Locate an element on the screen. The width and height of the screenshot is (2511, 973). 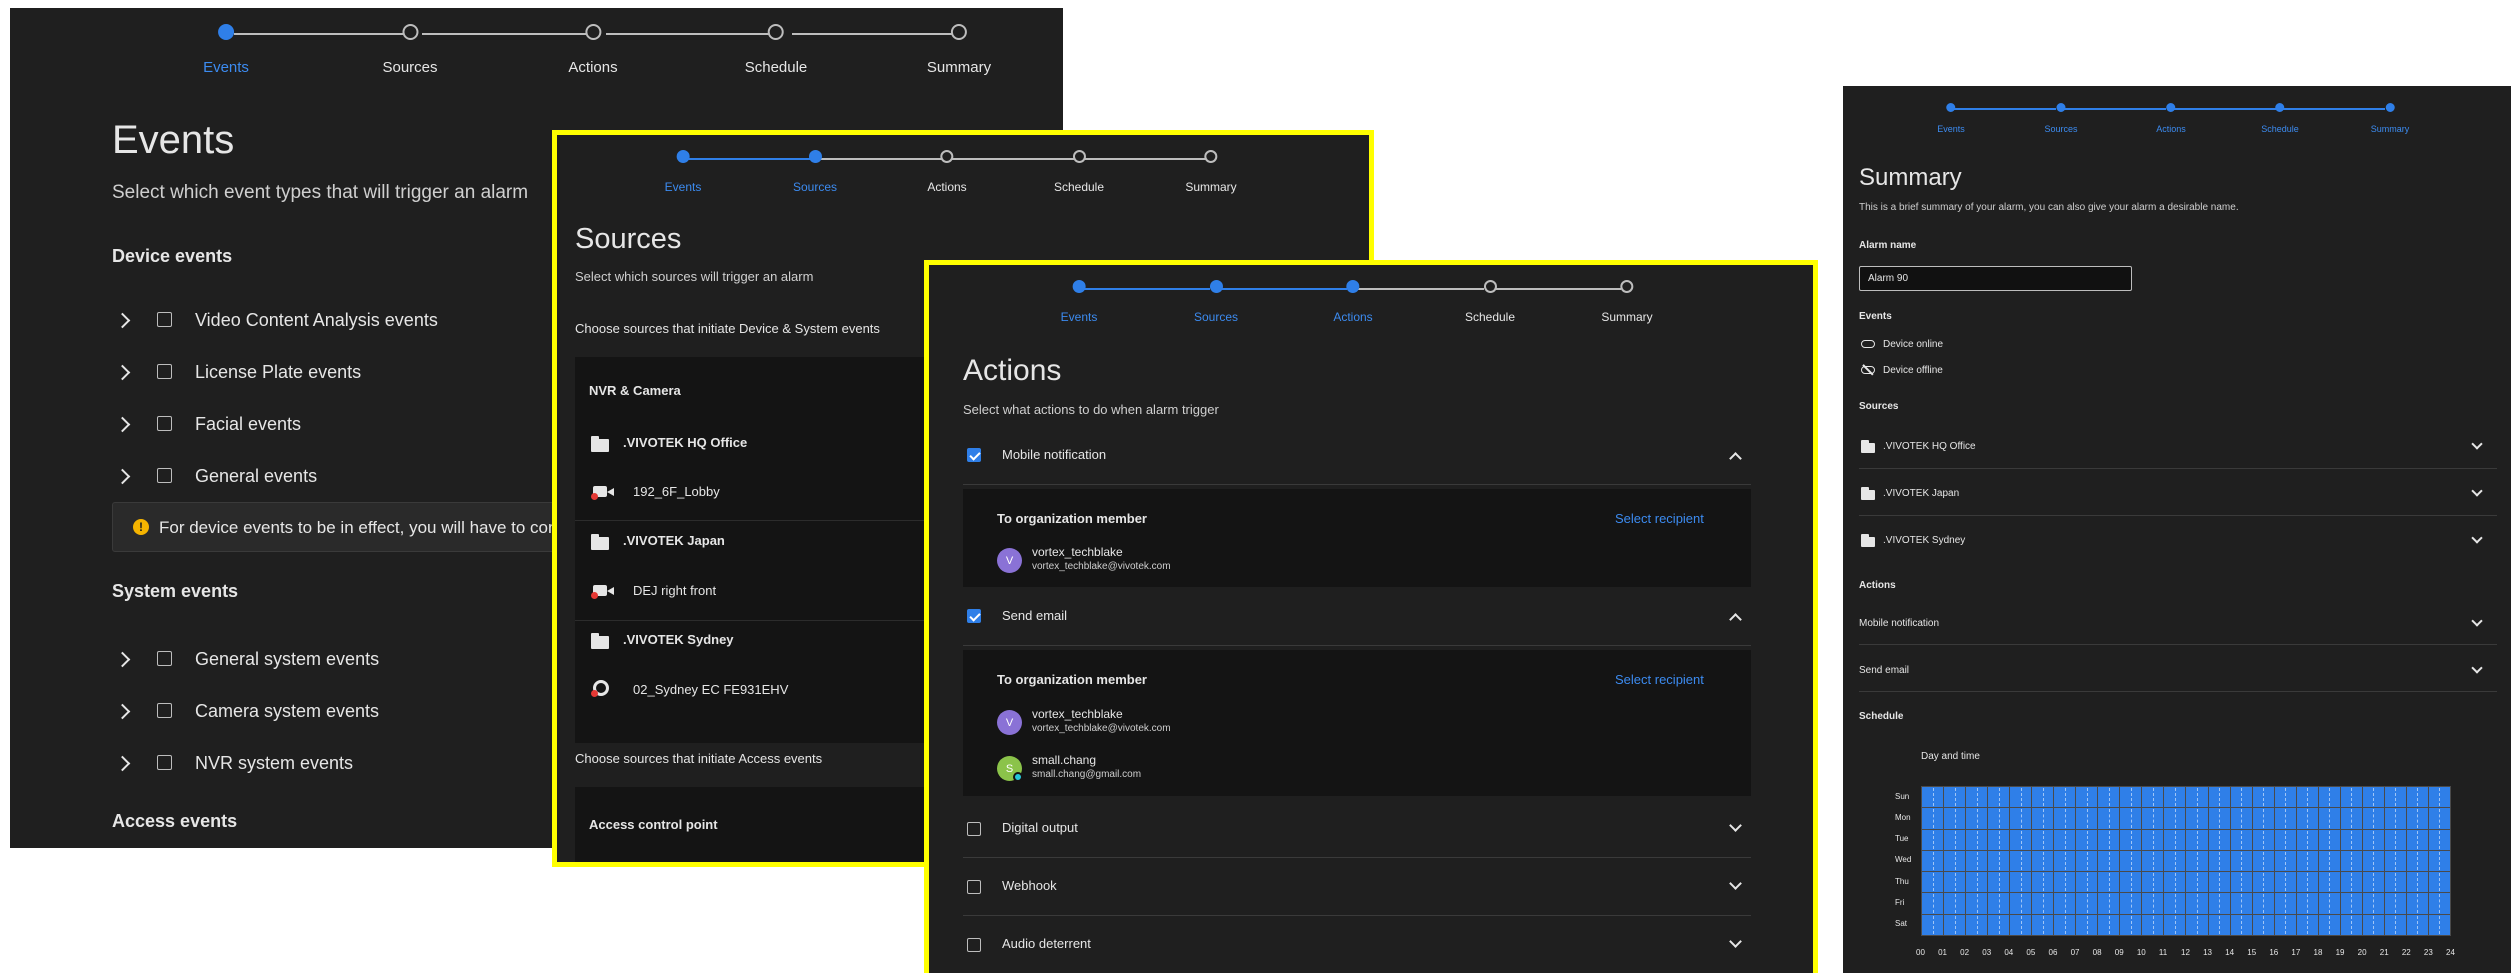
camera-label: 02_Sydney EC FE931EHV is located at coordinates (710, 689).